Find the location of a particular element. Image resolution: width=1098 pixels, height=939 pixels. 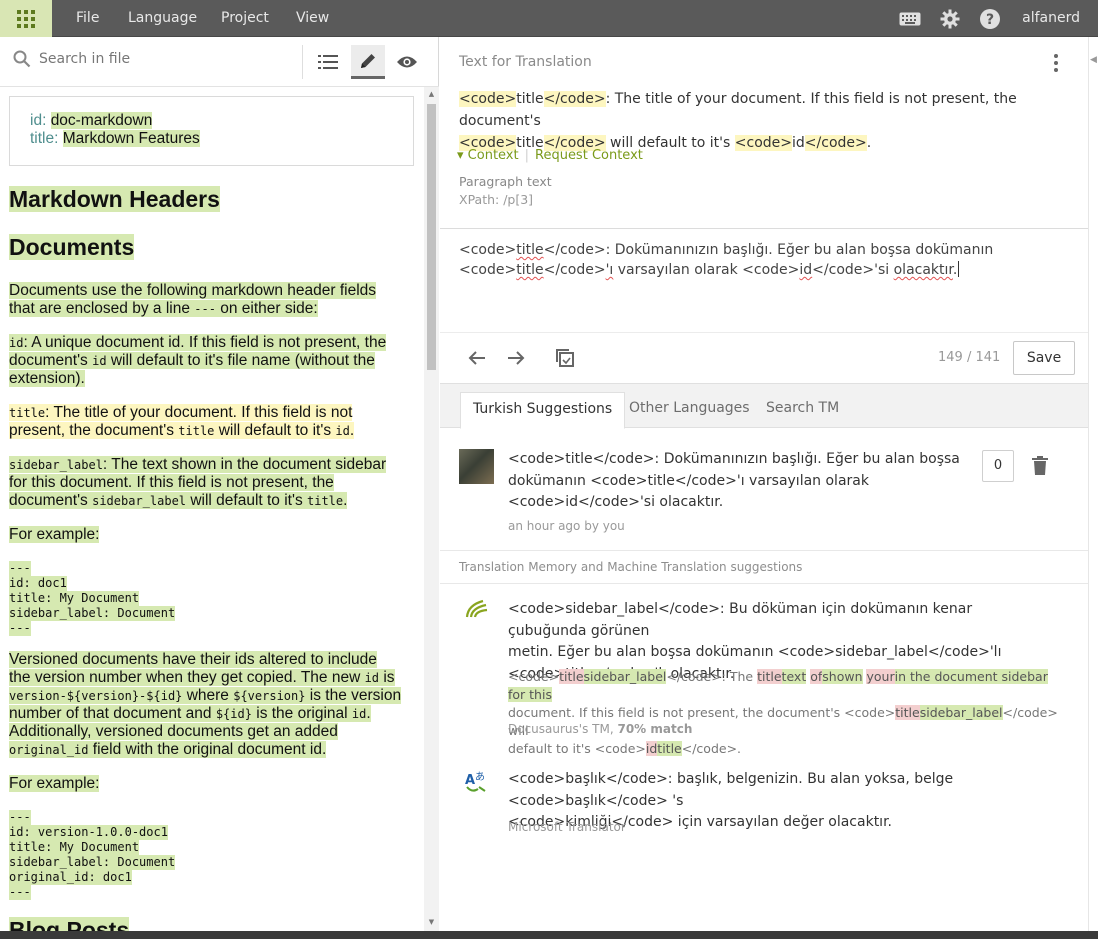

tab-other-languages: Other Languages is located at coordinates (689, 410).